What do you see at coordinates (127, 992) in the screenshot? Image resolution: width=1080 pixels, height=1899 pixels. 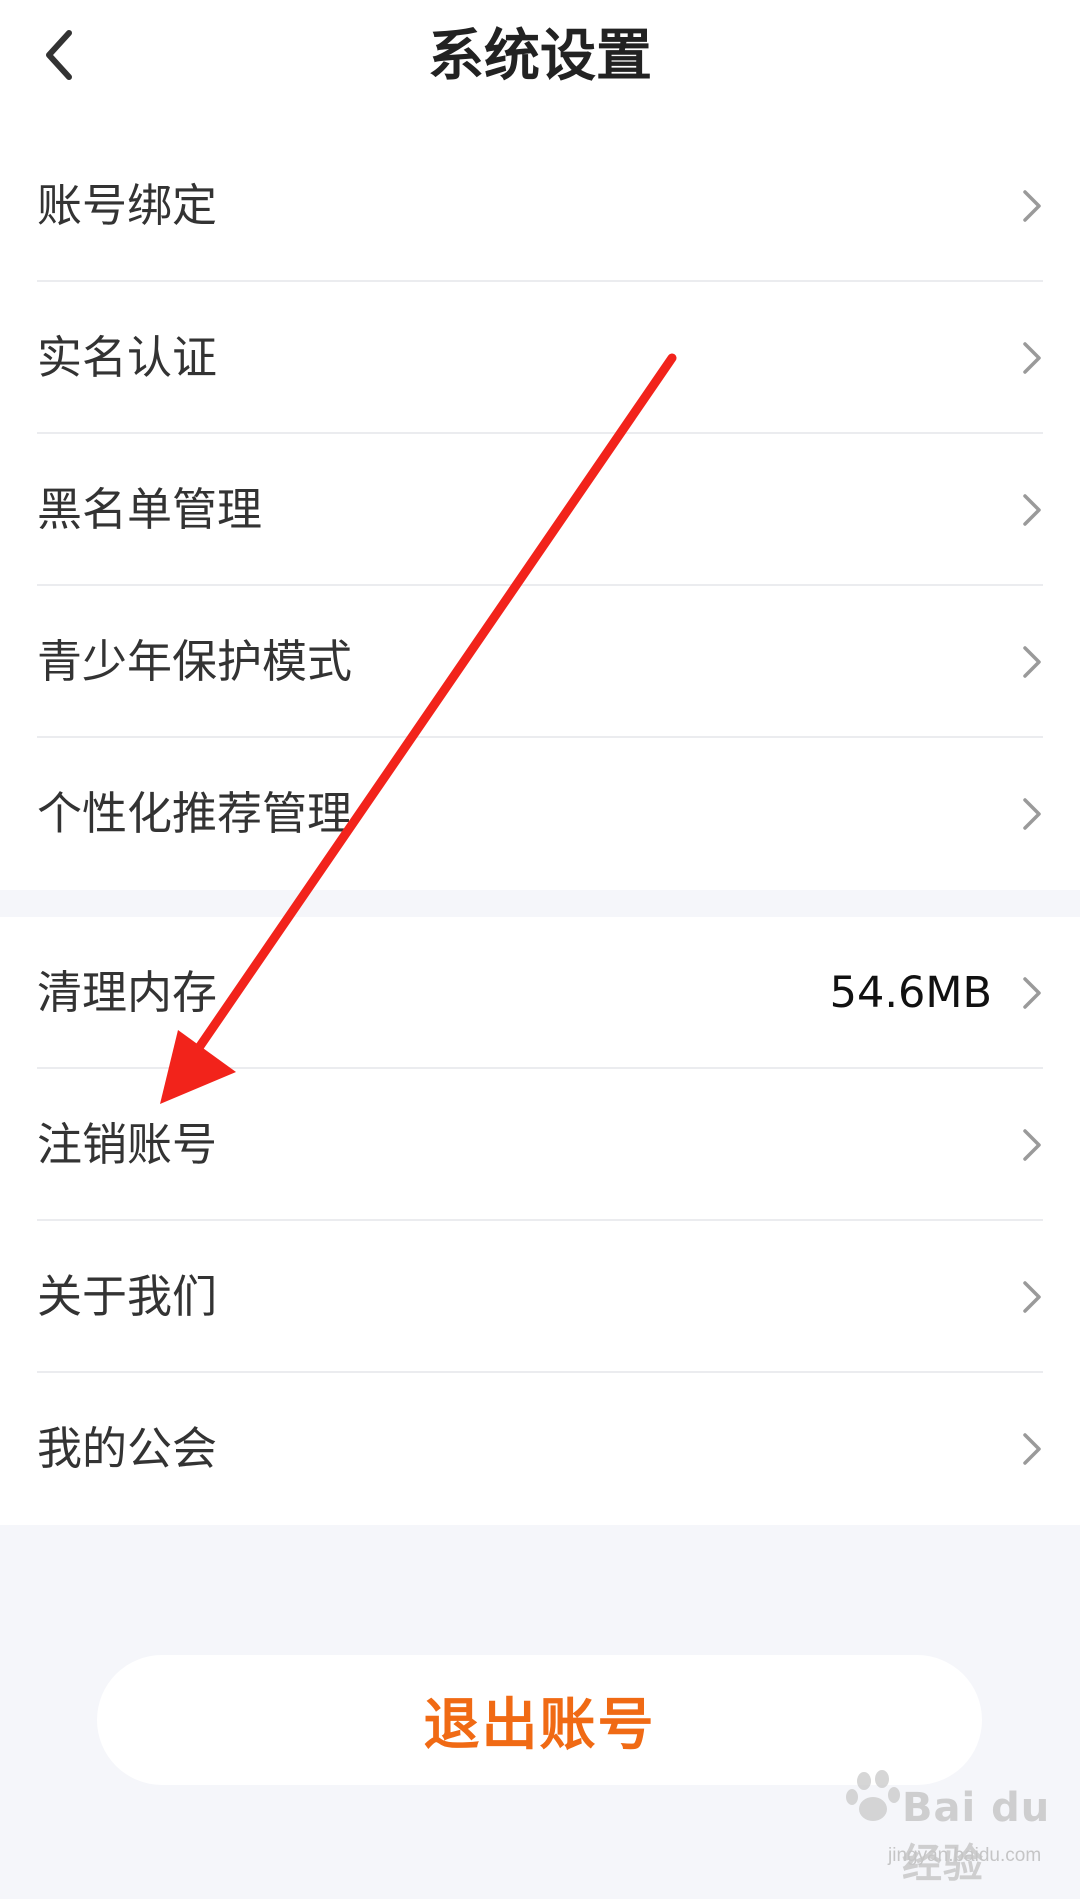 I see `settings-item-label: 清理内存` at bounding box center [127, 992].